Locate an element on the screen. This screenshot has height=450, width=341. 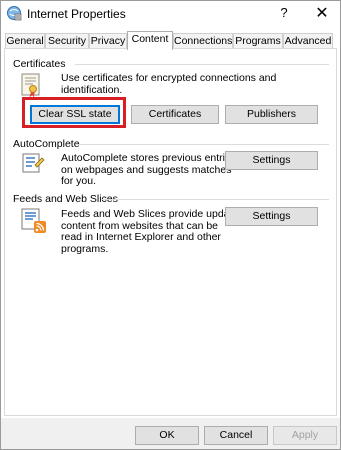
autocomplete-form-icon is located at coordinates (33, 163).